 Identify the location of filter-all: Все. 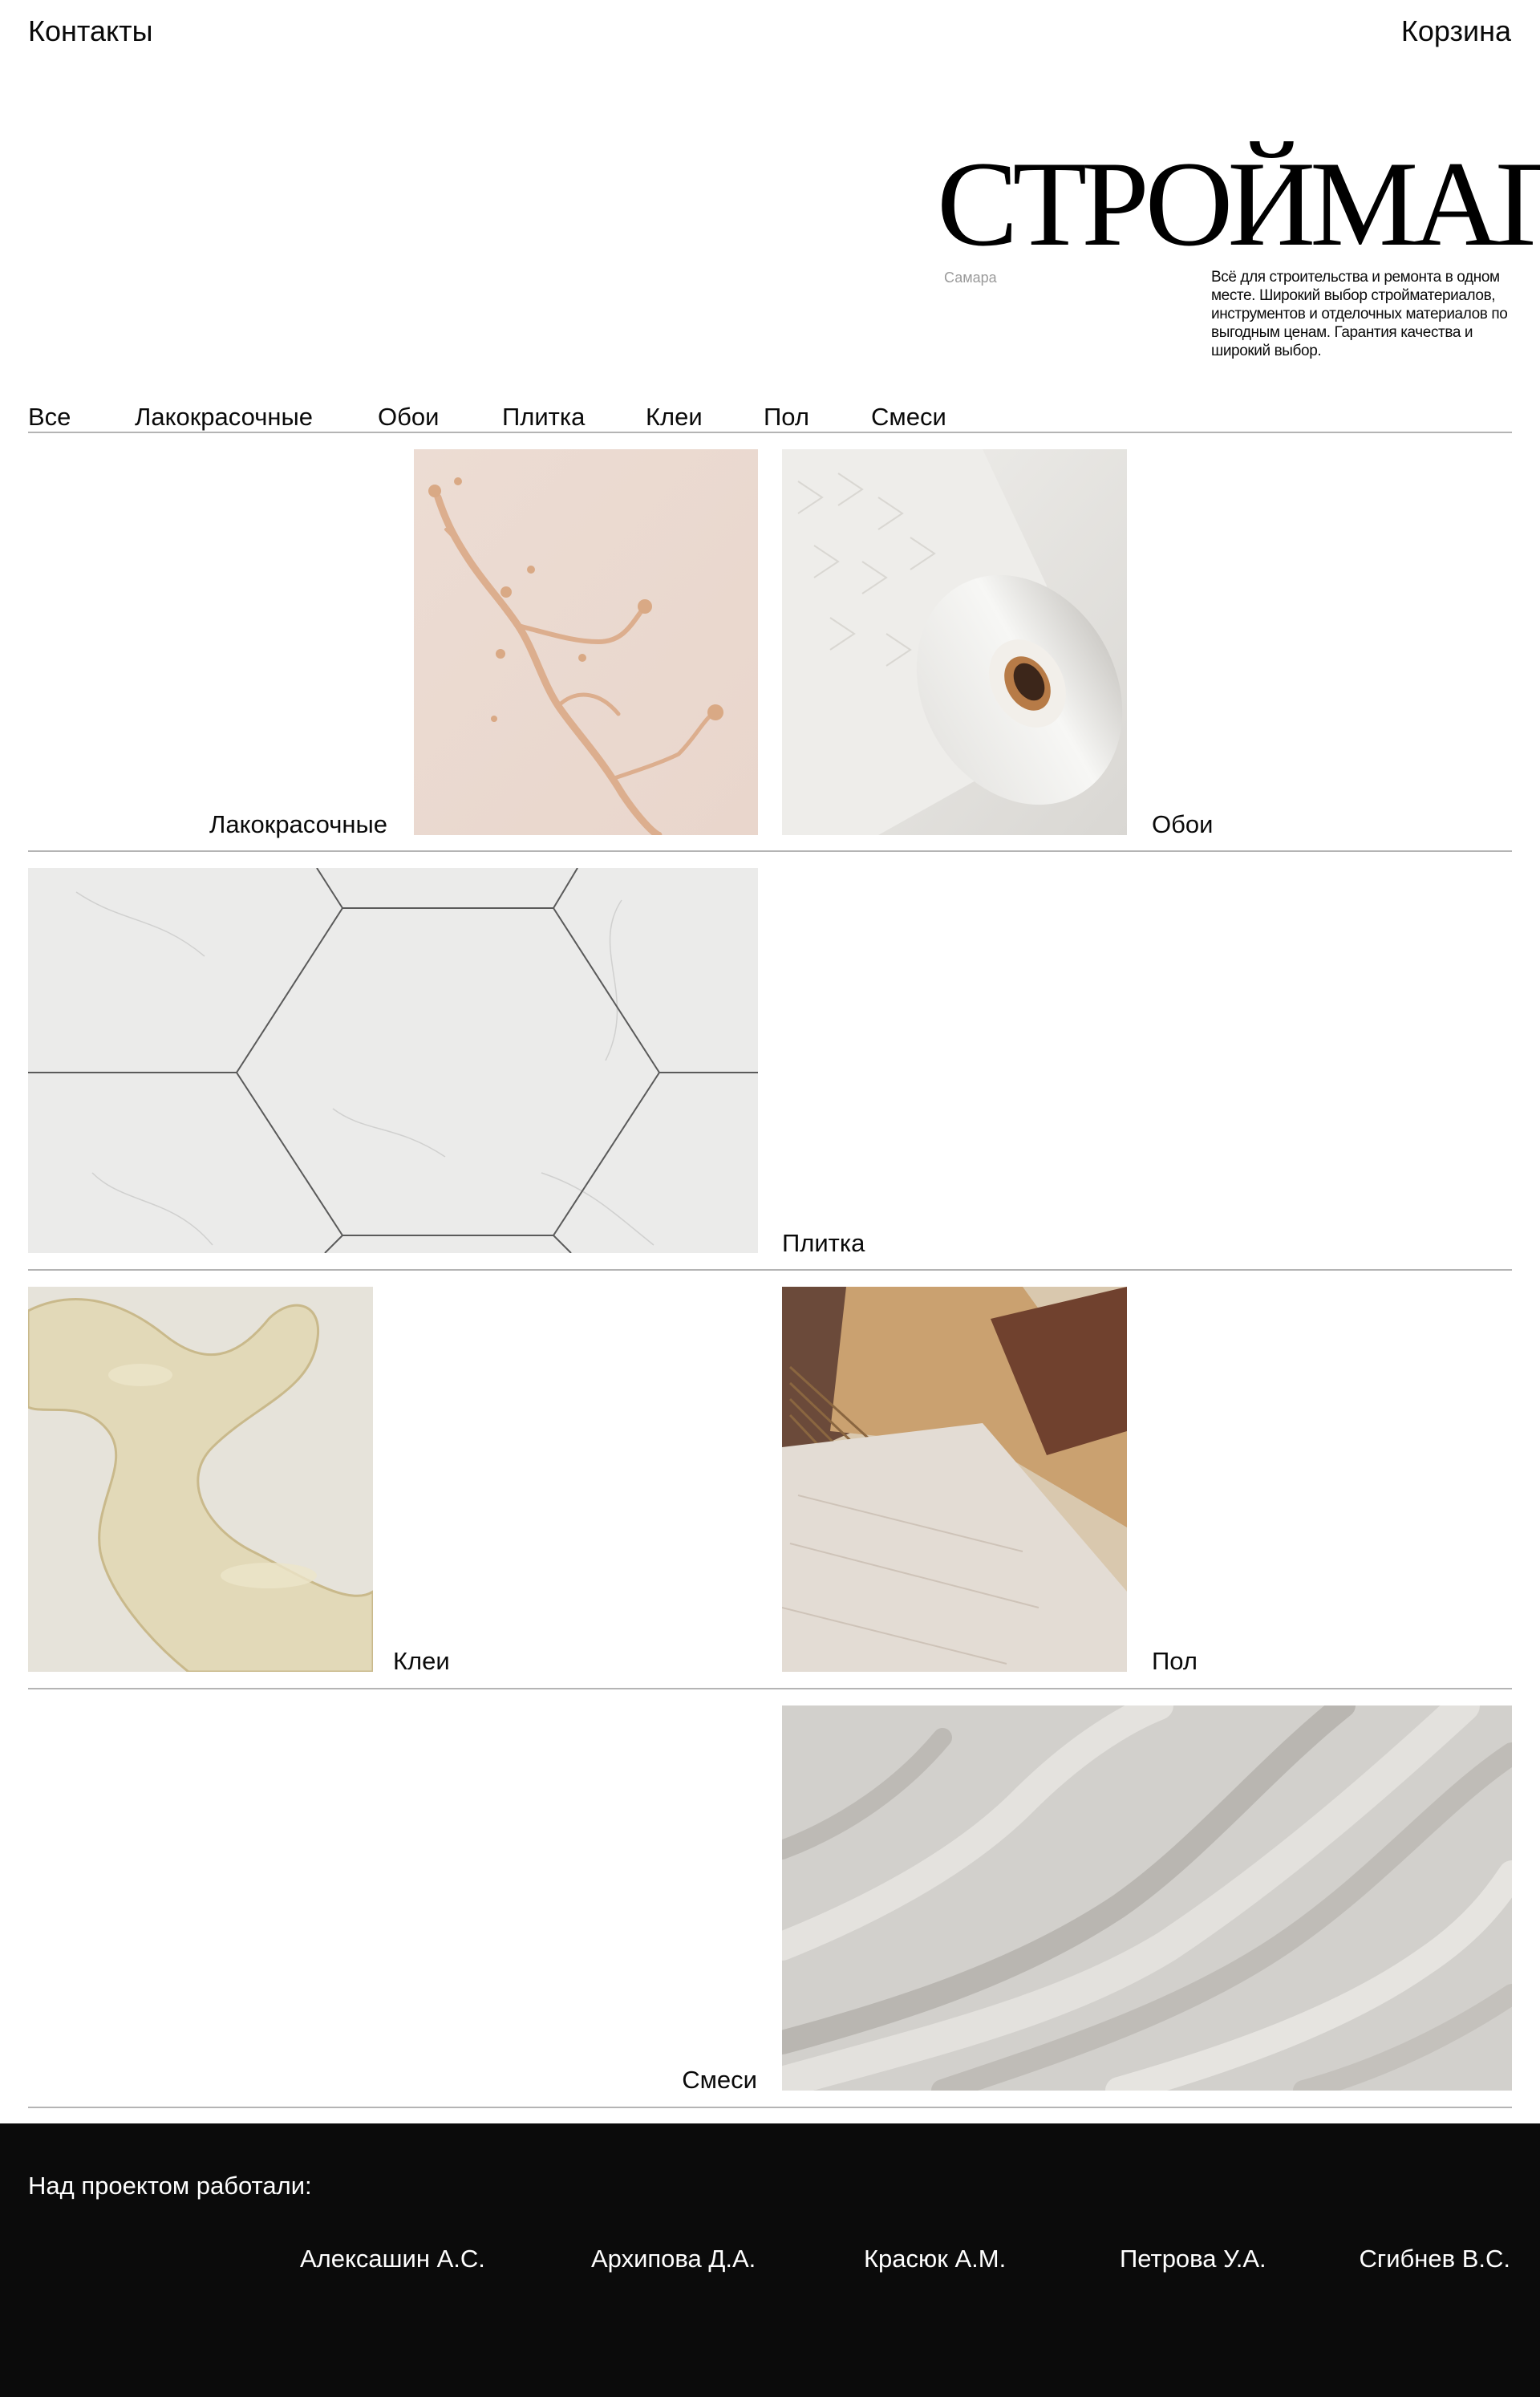
(49, 417).